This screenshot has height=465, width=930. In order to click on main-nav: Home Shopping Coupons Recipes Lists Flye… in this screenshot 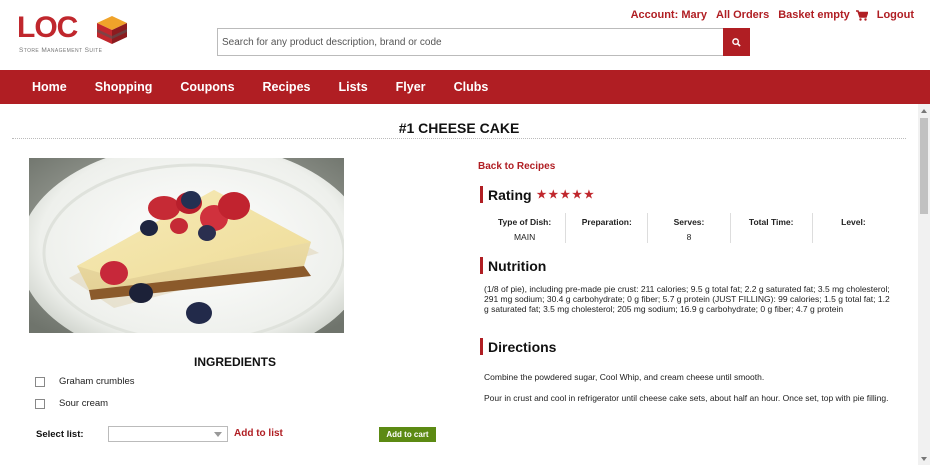, I will do `click(465, 87)`.